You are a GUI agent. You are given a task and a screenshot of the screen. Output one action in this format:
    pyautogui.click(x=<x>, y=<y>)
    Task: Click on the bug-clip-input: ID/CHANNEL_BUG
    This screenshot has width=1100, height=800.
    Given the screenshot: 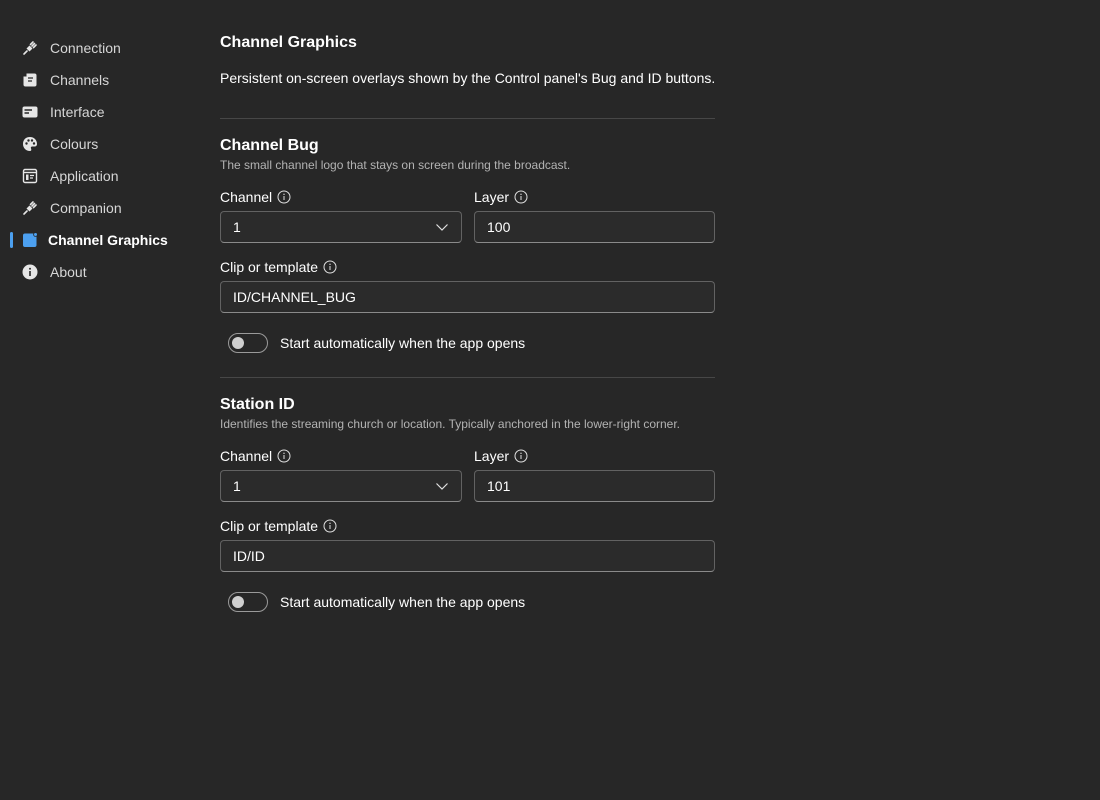 What is the action you would take?
    pyautogui.click(x=467, y=297)
    